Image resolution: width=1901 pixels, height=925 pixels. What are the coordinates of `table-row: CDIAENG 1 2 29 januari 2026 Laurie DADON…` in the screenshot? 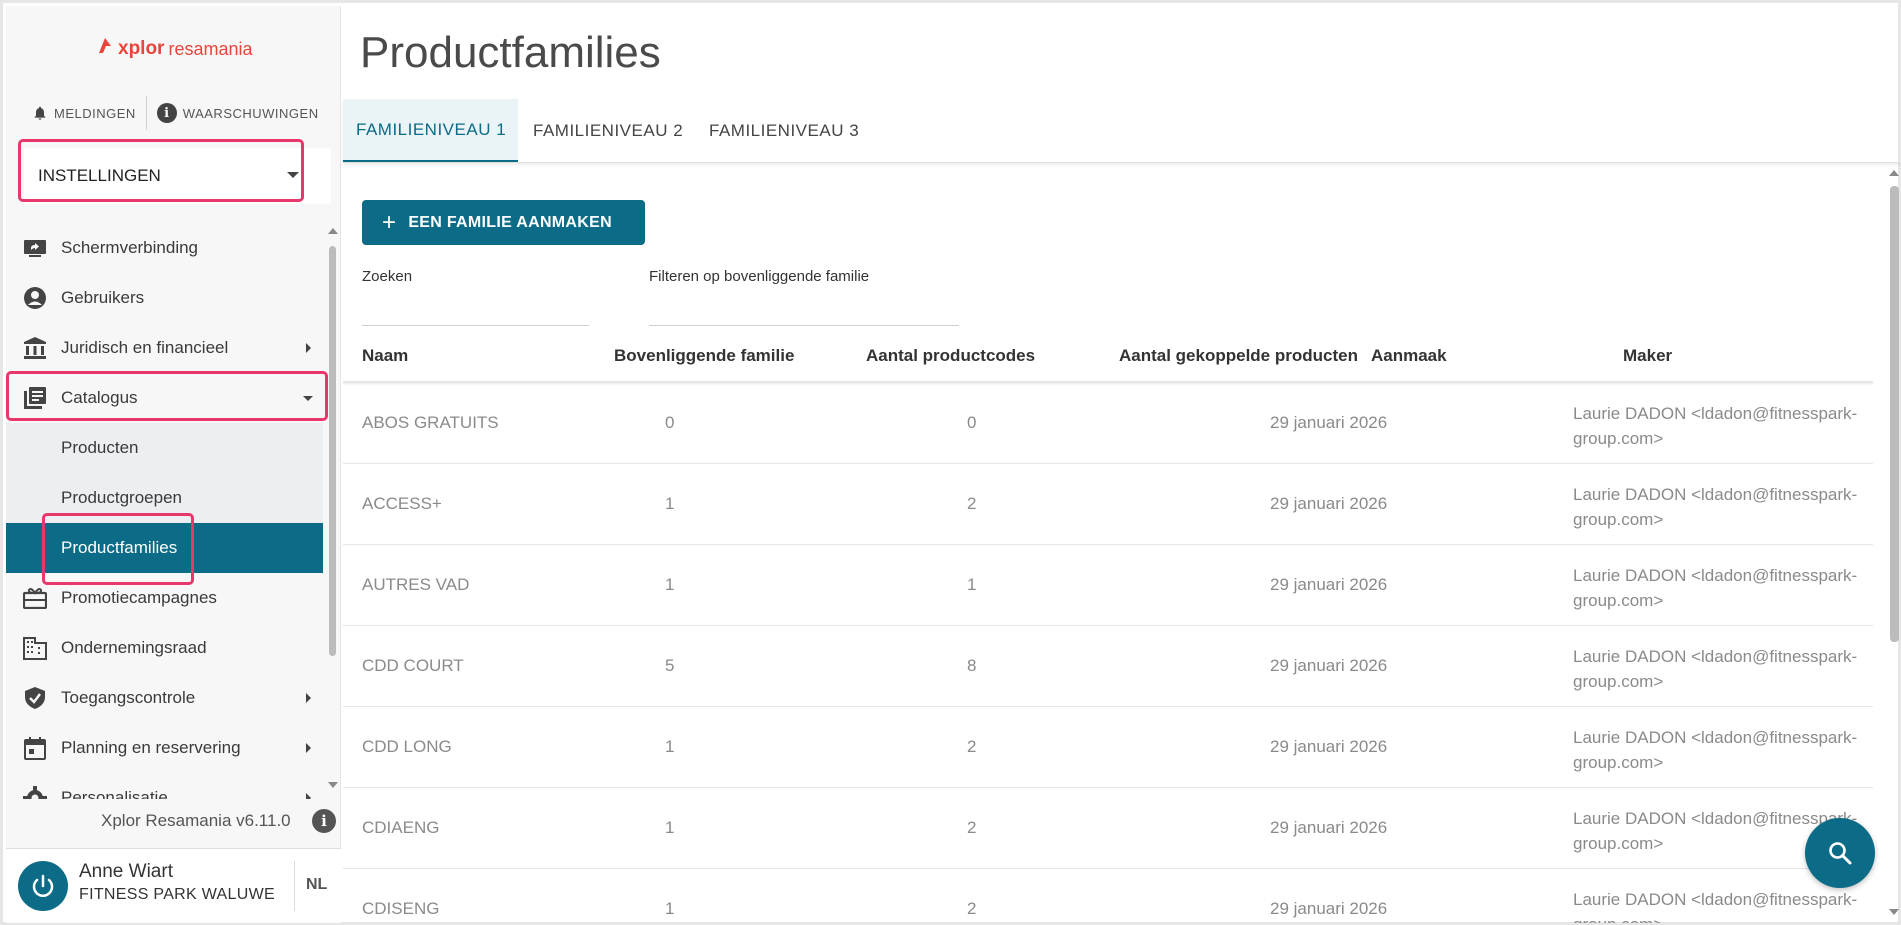 It's located at (1108, 828).